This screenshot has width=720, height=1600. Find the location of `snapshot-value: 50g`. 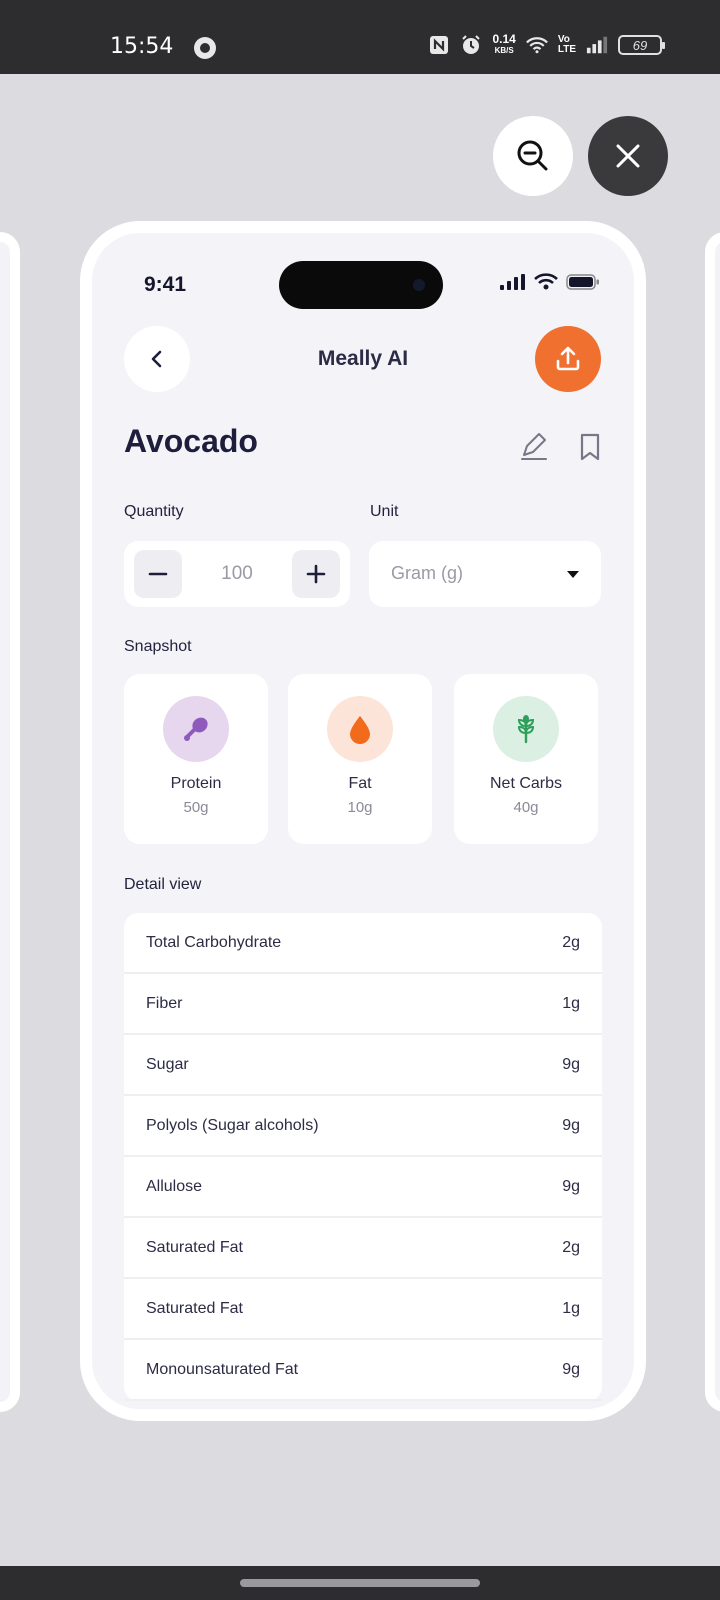

snapshot-value: 50g is located at coordinates (196, 807).